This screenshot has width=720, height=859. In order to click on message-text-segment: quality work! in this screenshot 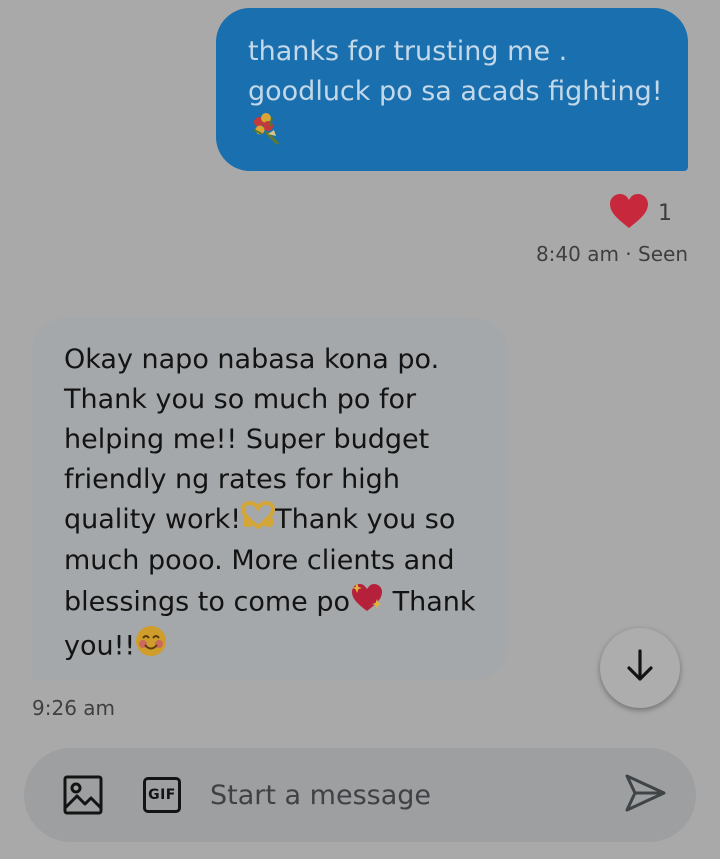, I will do `click(153, 519)`.